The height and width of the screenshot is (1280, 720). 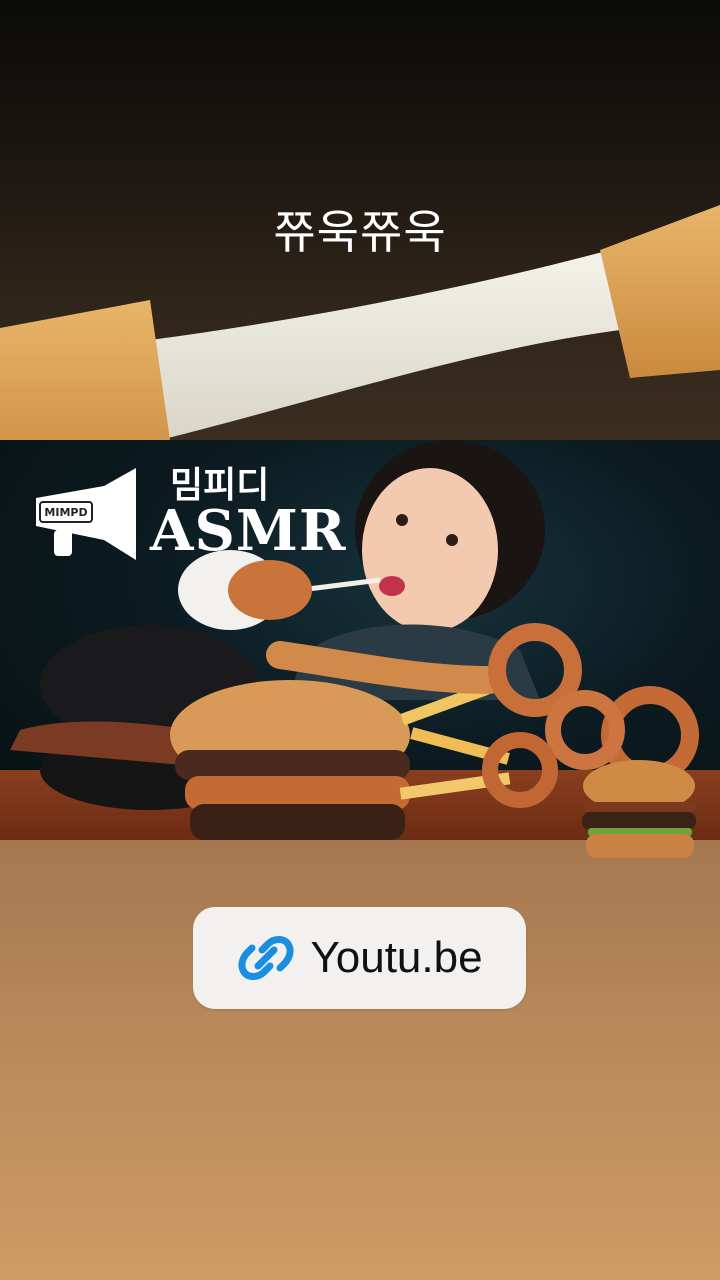 What do you see at coordinates (396, 957) in the screenshot?
I see `link-label: Youtu.be` at bounding box center [396, 957].